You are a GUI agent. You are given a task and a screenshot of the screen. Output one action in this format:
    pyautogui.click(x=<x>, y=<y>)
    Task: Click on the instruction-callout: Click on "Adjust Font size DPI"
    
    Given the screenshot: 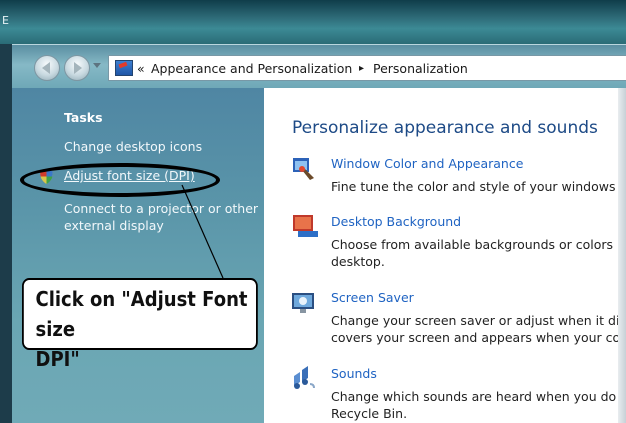 What is the action you would take?
    pyautogui.click(x=140, y=324)
    